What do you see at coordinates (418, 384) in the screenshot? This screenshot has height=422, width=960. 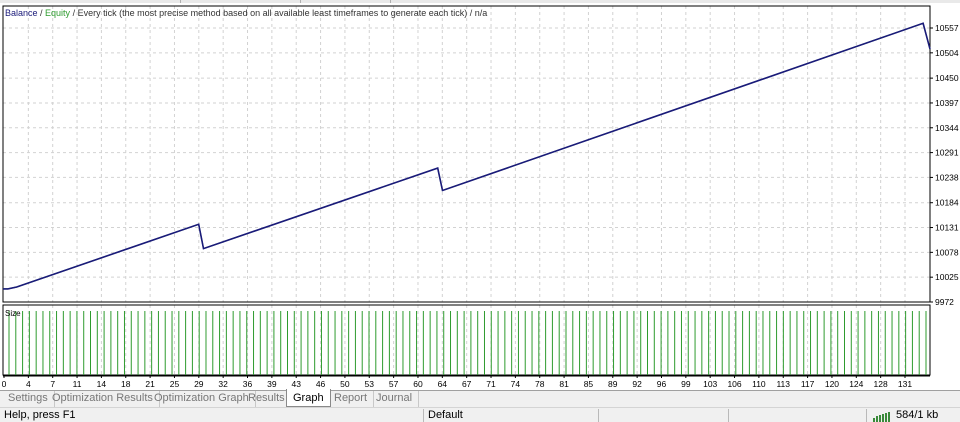 I see `x-tick-label: 60` at bounding box center [418, 384].